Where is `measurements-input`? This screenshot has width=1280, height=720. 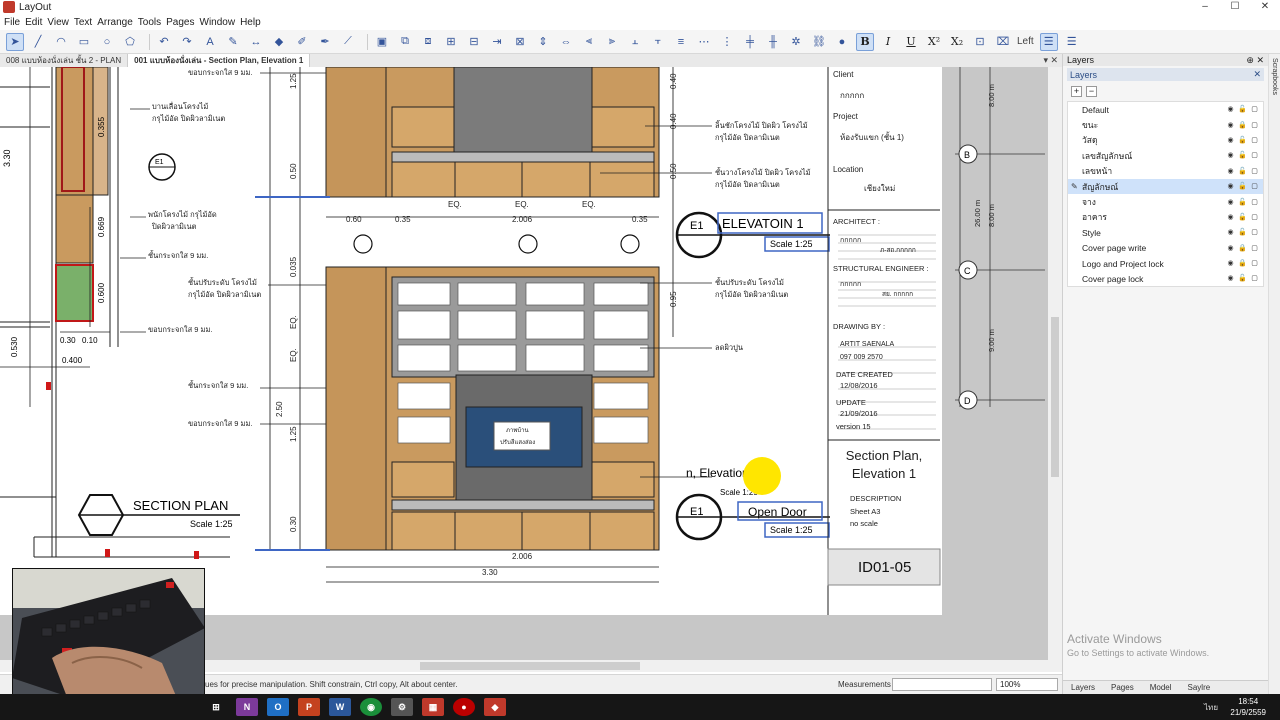
measurements-input is located at coordinates (942, 684).